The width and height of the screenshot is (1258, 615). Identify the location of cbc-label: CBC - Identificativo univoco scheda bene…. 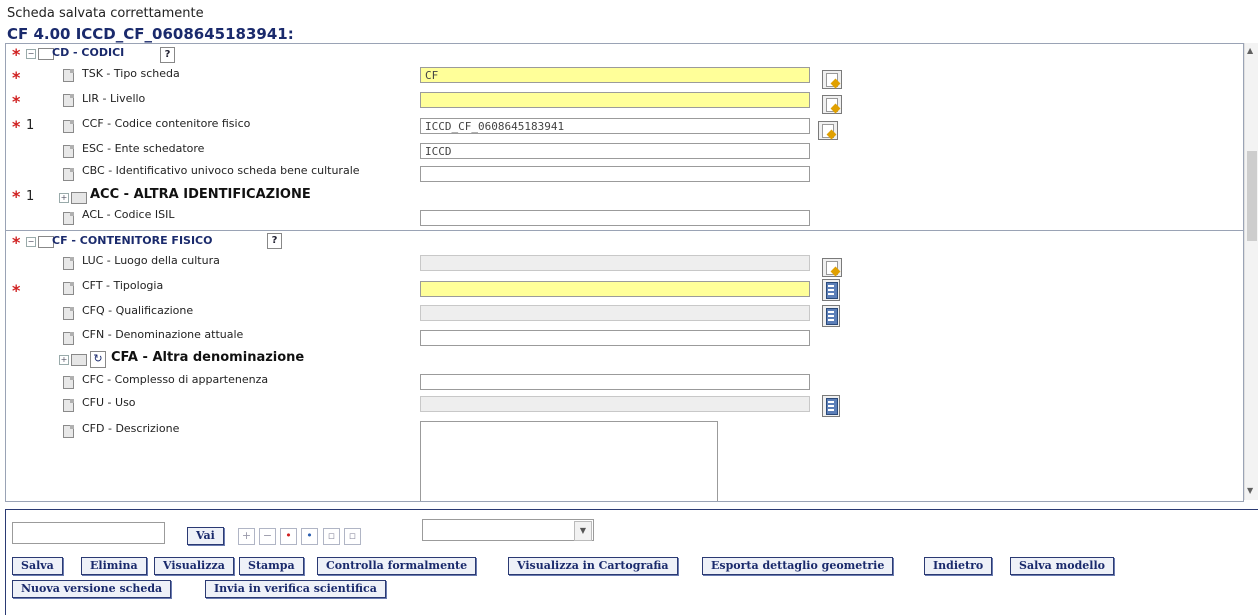
(221, 170).